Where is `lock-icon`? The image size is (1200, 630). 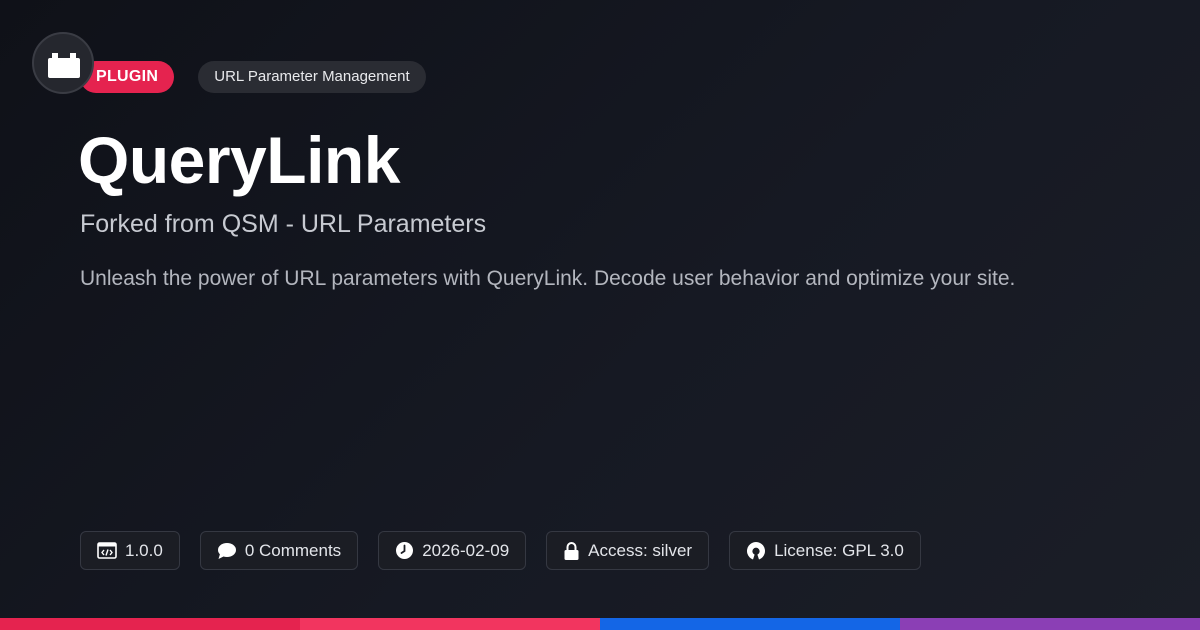
lock-icon is located at coordinates (571, 550).